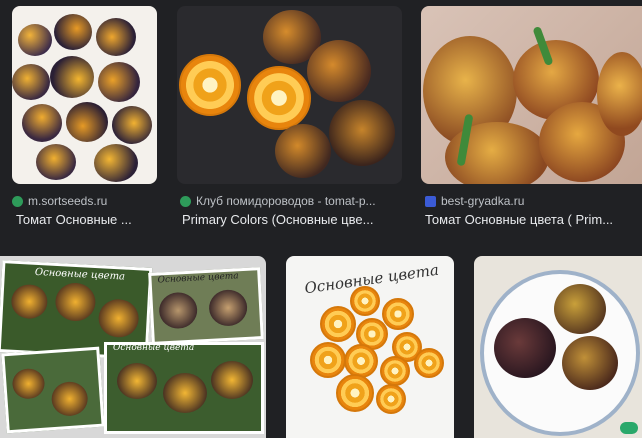 The image size is (642, 438). I want to click on source-label: best-gryadka.ru, so click(483, 201).